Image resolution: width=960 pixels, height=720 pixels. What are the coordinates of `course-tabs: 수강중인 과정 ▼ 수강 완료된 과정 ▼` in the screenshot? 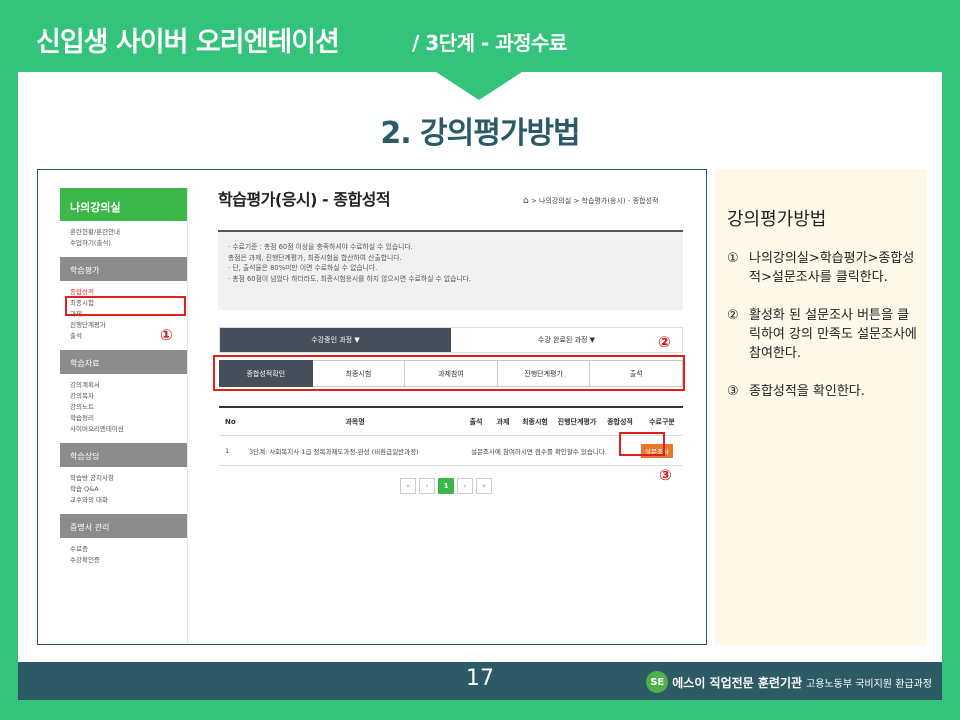 It's located at (451, 340).